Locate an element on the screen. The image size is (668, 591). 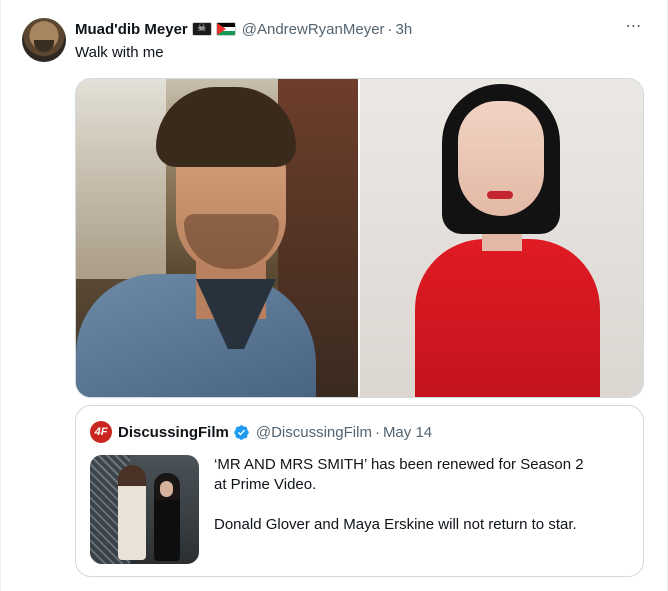
quoted-tweet-thumbnail is located at coordinates (144, 509).